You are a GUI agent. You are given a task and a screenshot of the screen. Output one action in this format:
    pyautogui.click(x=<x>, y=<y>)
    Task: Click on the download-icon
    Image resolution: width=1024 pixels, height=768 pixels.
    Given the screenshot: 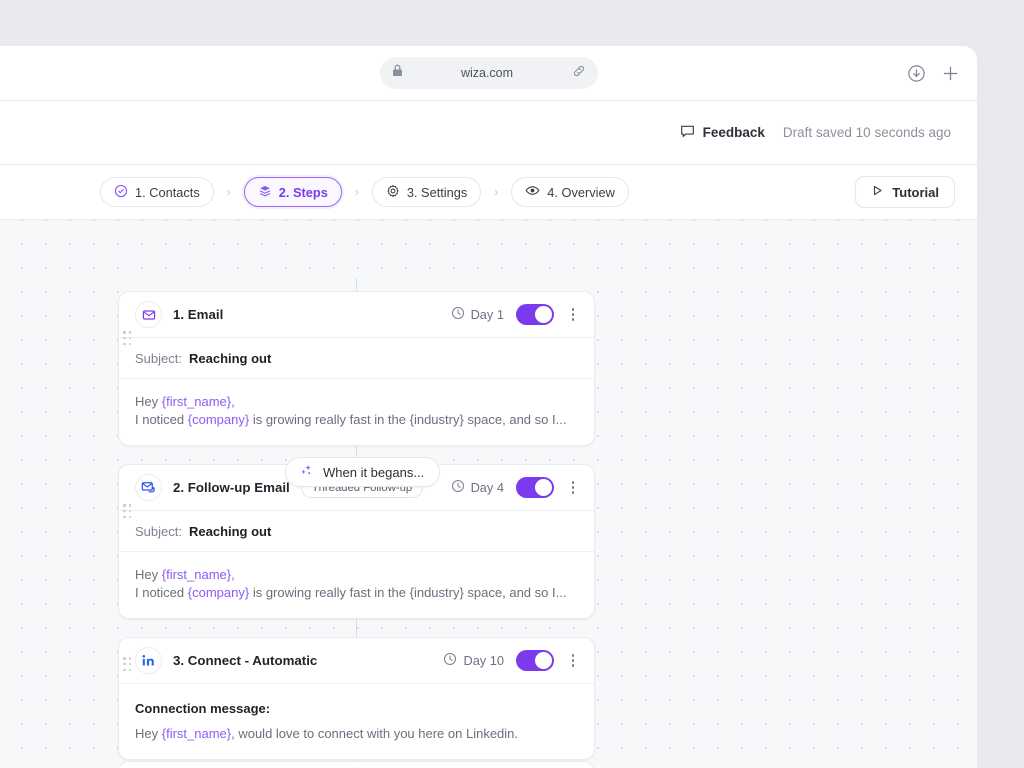 What is the action you would take?
    pyautogui.click(x=916, y=73)
    